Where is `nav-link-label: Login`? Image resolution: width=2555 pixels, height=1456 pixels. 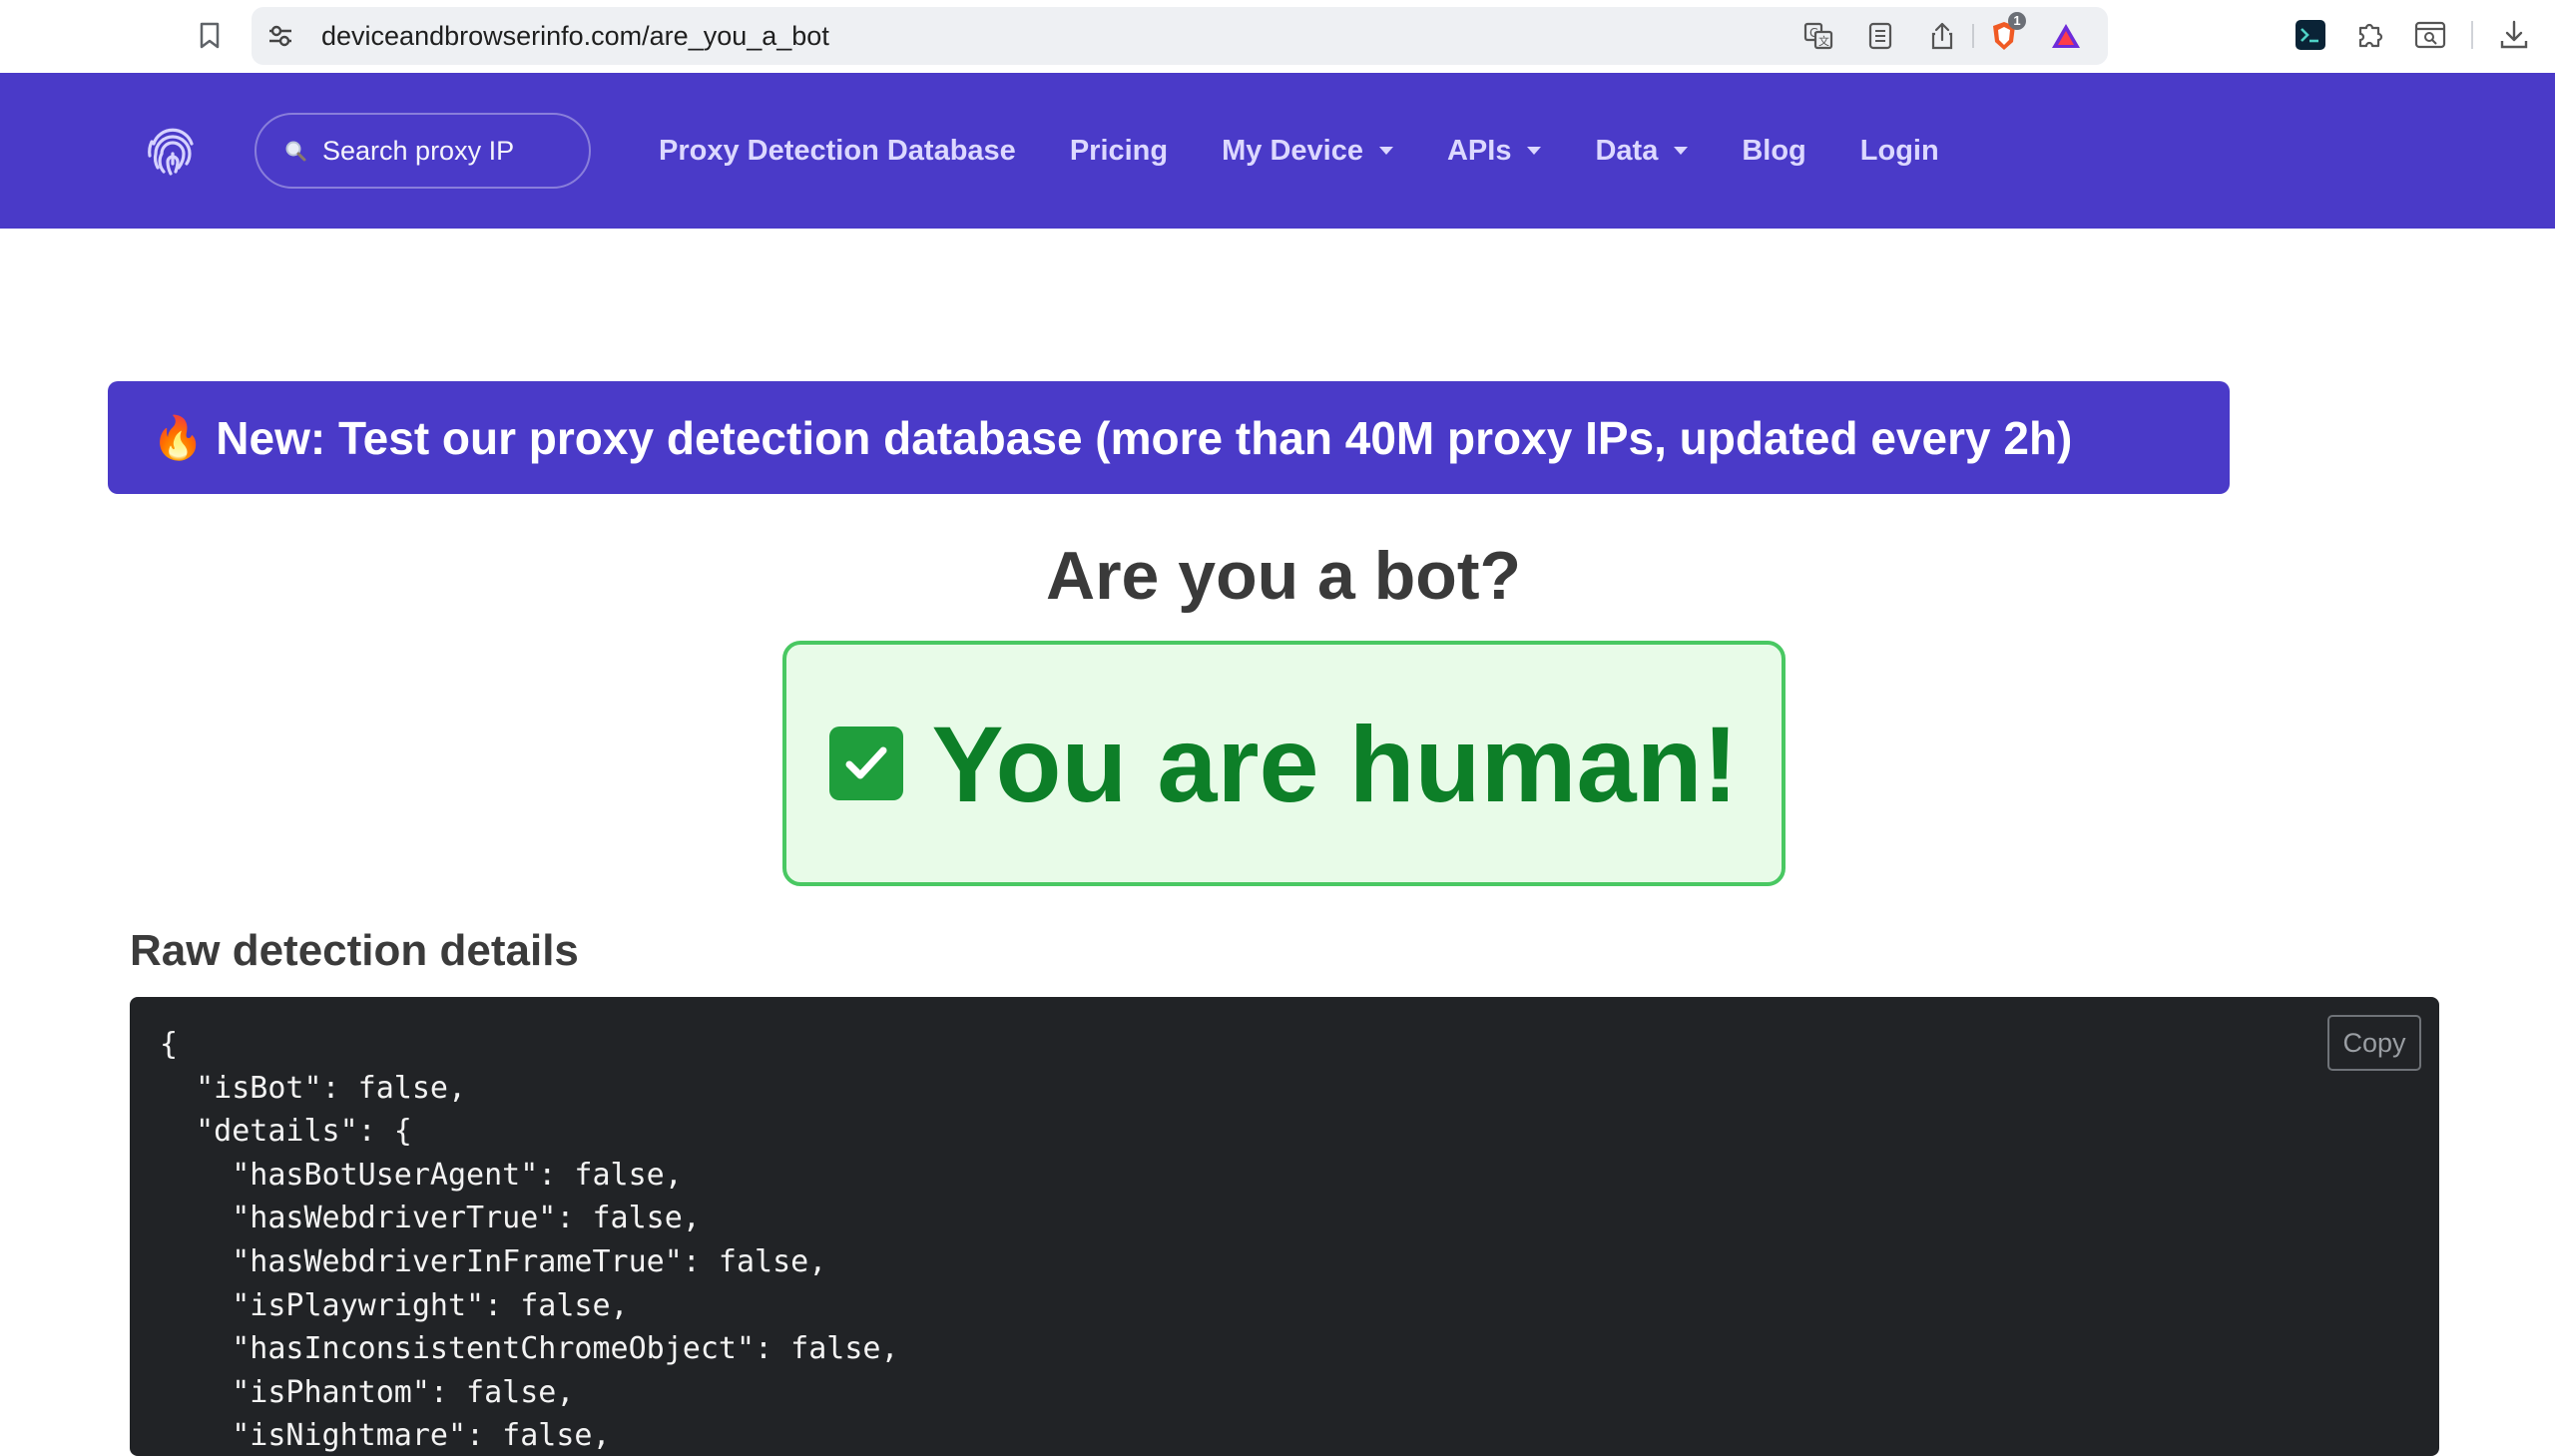
nav-link-label: Login is located at coordinates (1899, 150).